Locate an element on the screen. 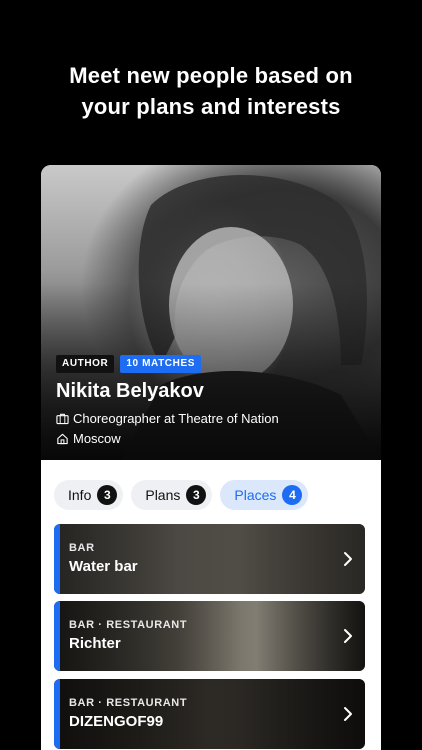 This screenshot has width=422, height=750. matches-badge: 10 MATCHES is located at coordinates (160, 364).